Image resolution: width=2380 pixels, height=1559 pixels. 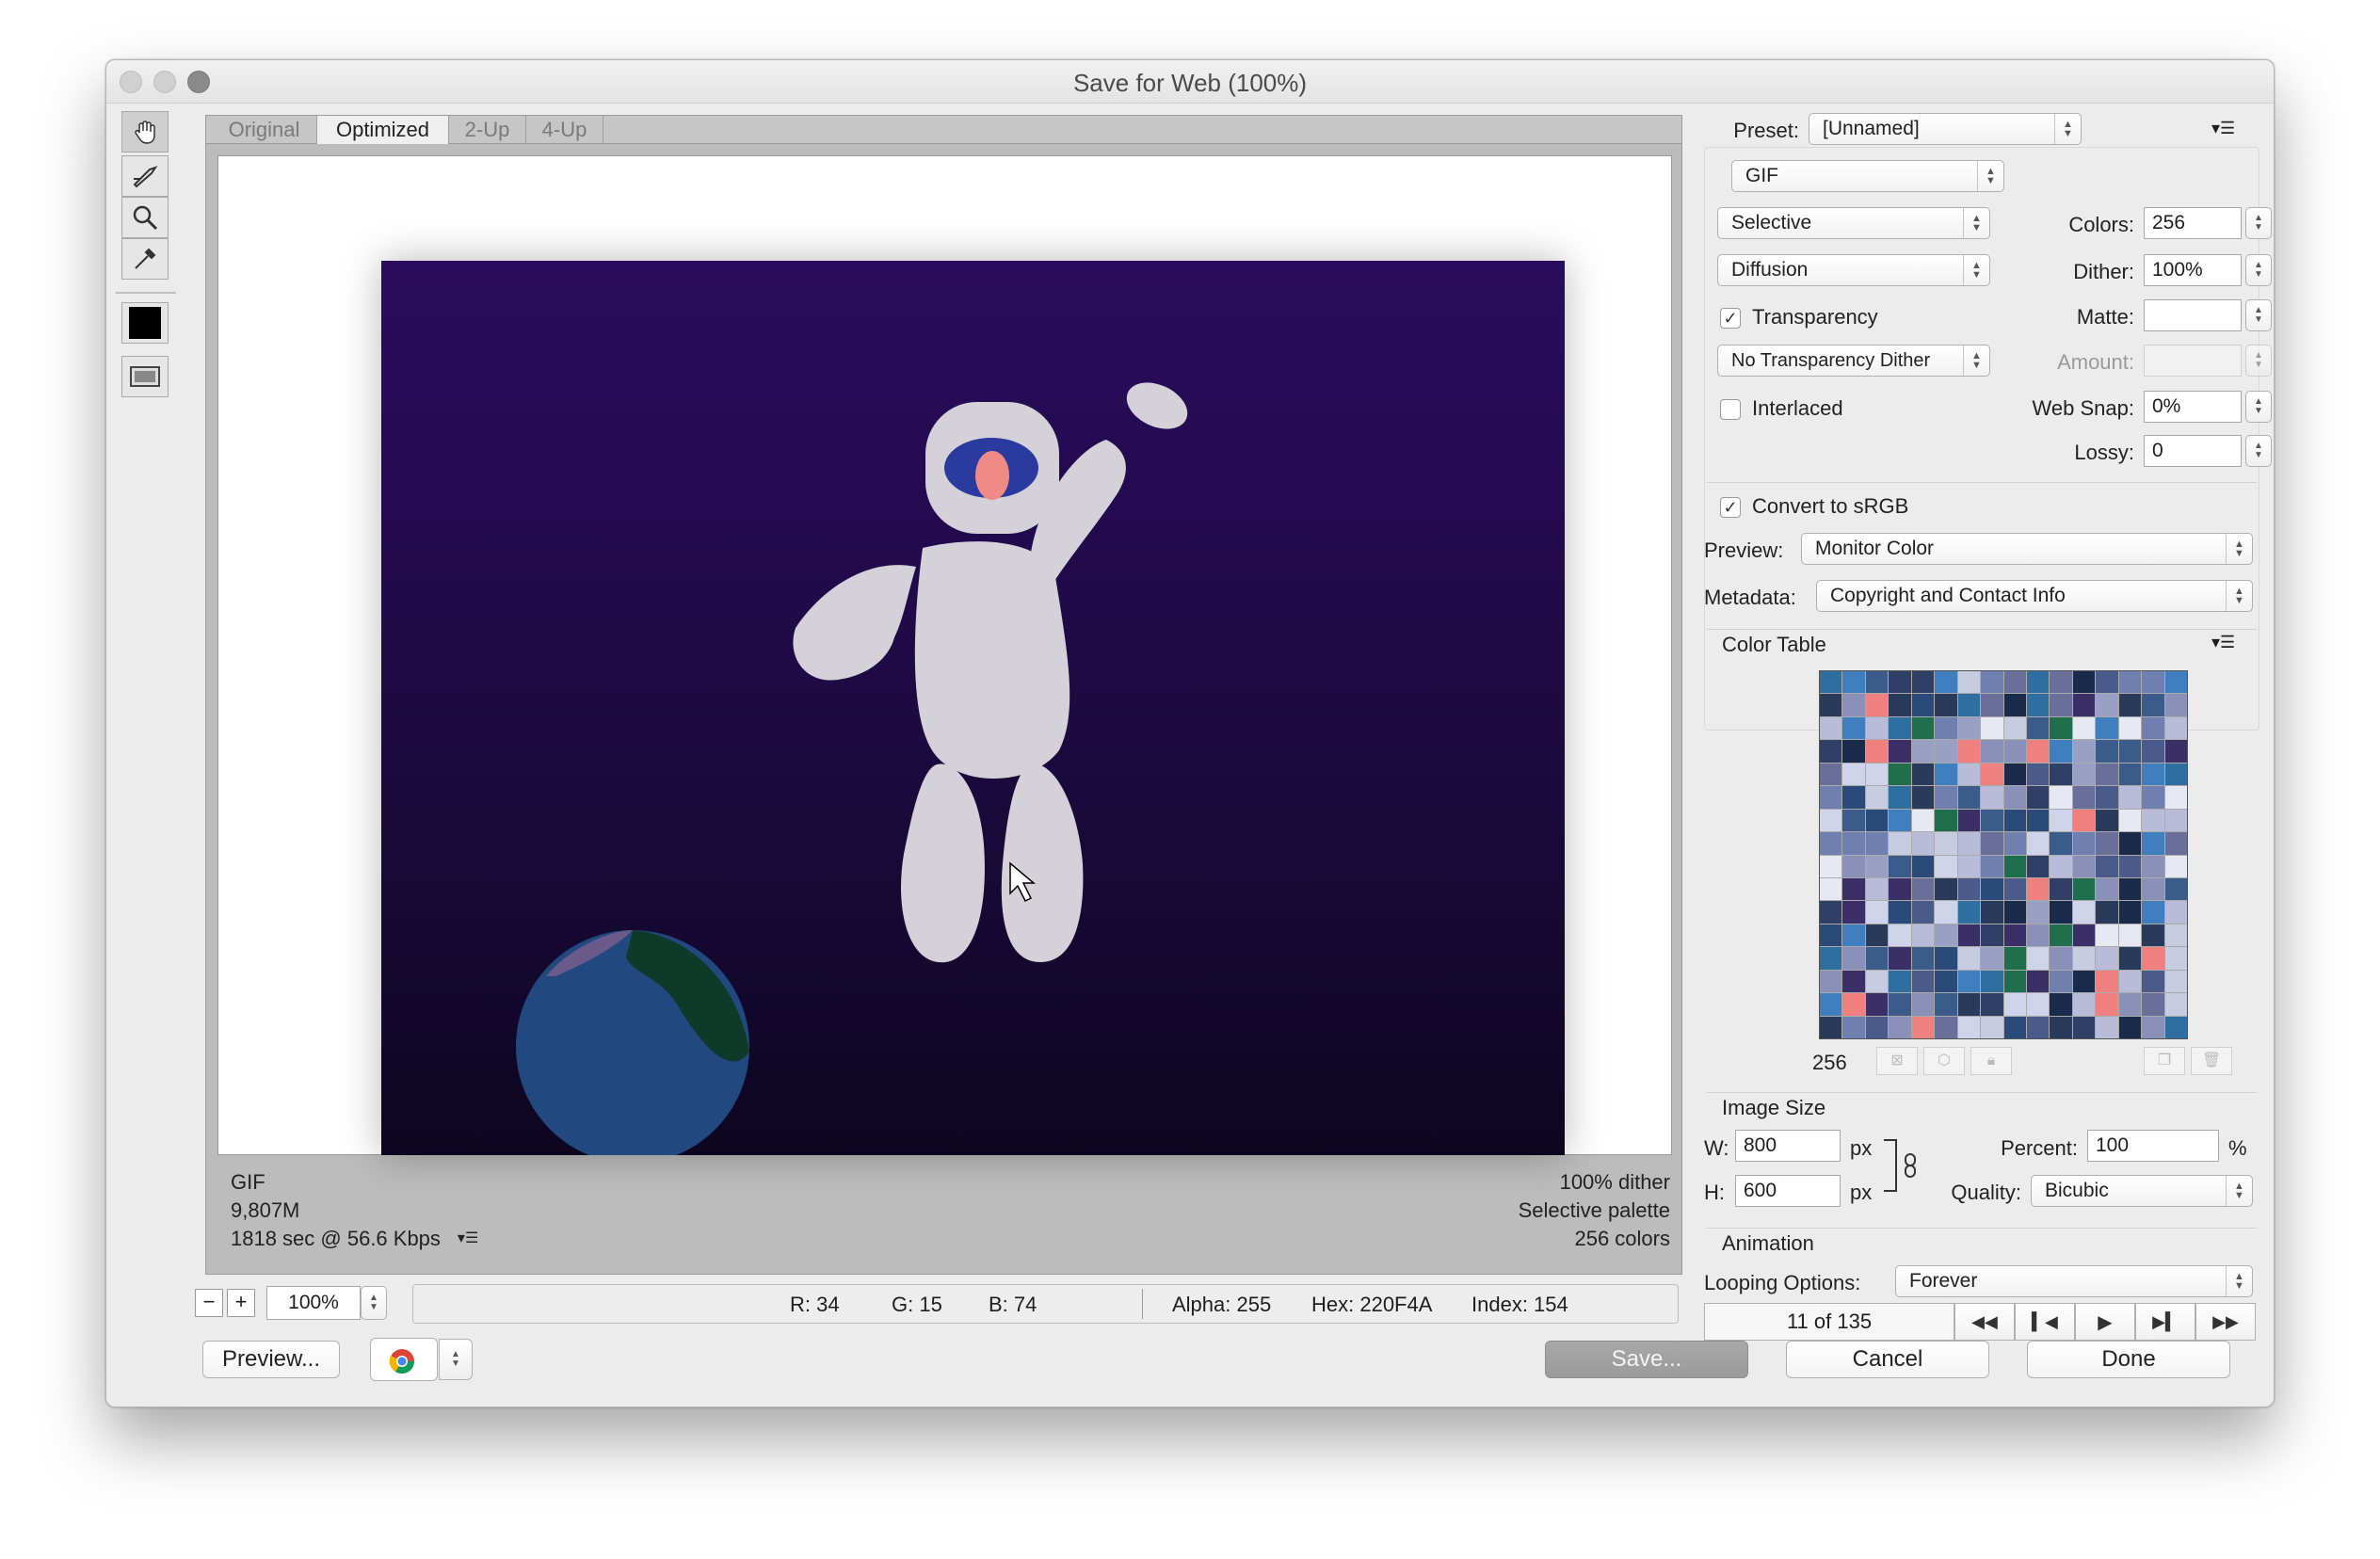 I want to click on zoom-stepper: ▲ ▼, so click(x=374, y=1303).